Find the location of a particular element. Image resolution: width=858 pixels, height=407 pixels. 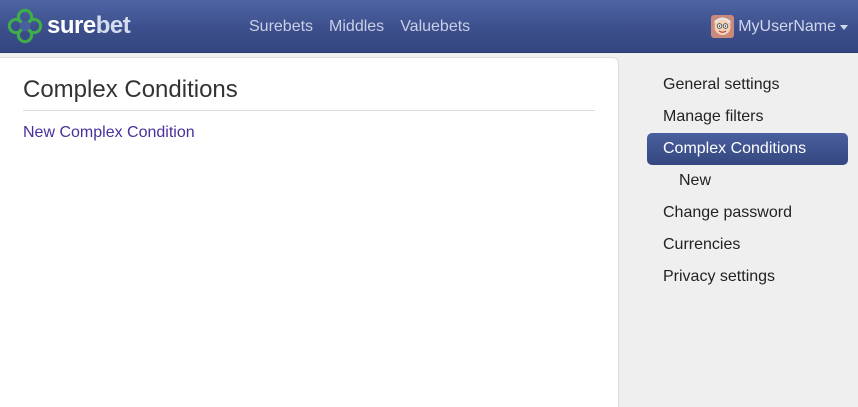

sidebar-item-currencies: Currencies is located at coordinates (747, 245).